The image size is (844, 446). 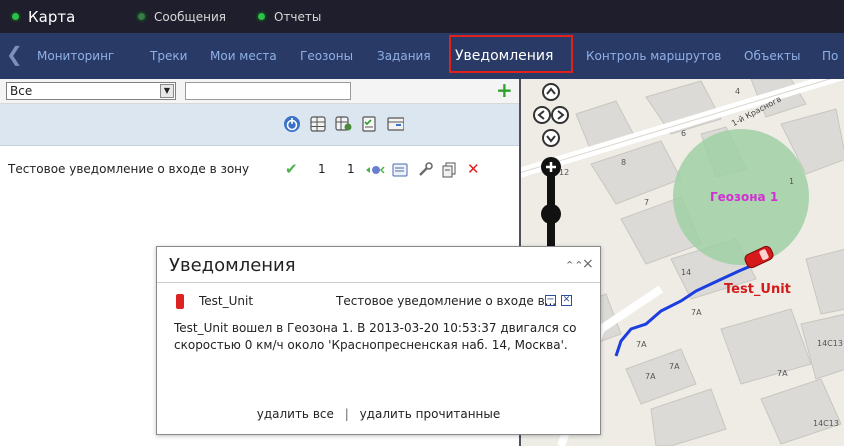 I want to click on popup-footer: удалить все | удалить прочитанные, so click(x=378, y=414).